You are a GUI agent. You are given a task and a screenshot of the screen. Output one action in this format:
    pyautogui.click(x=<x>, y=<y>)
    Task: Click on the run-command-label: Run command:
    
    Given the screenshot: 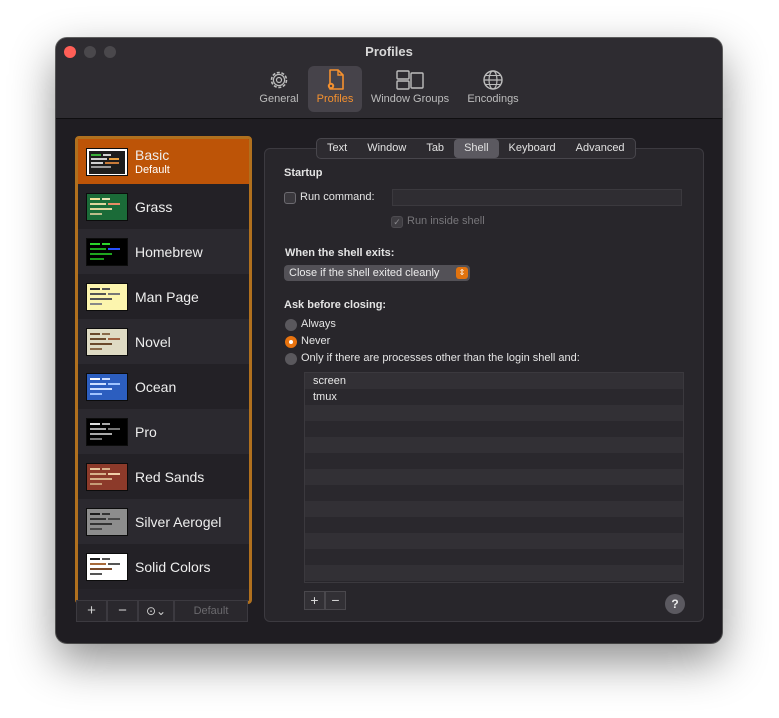 What is the action you would take?
    pyautogui.click(x=337, y=197)
    